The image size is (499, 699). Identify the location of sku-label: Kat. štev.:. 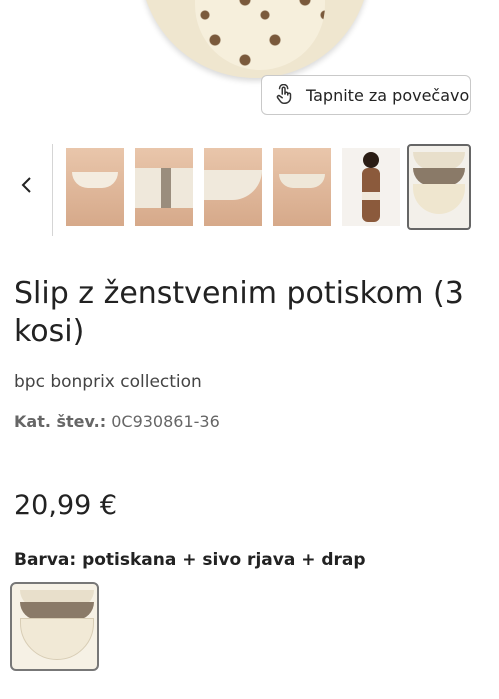
(60, 421).